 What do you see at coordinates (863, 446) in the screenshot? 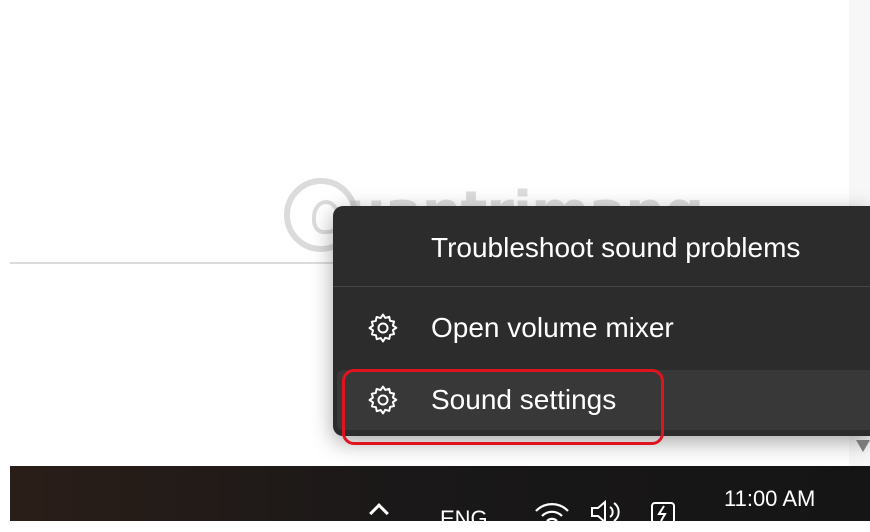
I see `scroll-down-icon` at bounding box center [863, 446].